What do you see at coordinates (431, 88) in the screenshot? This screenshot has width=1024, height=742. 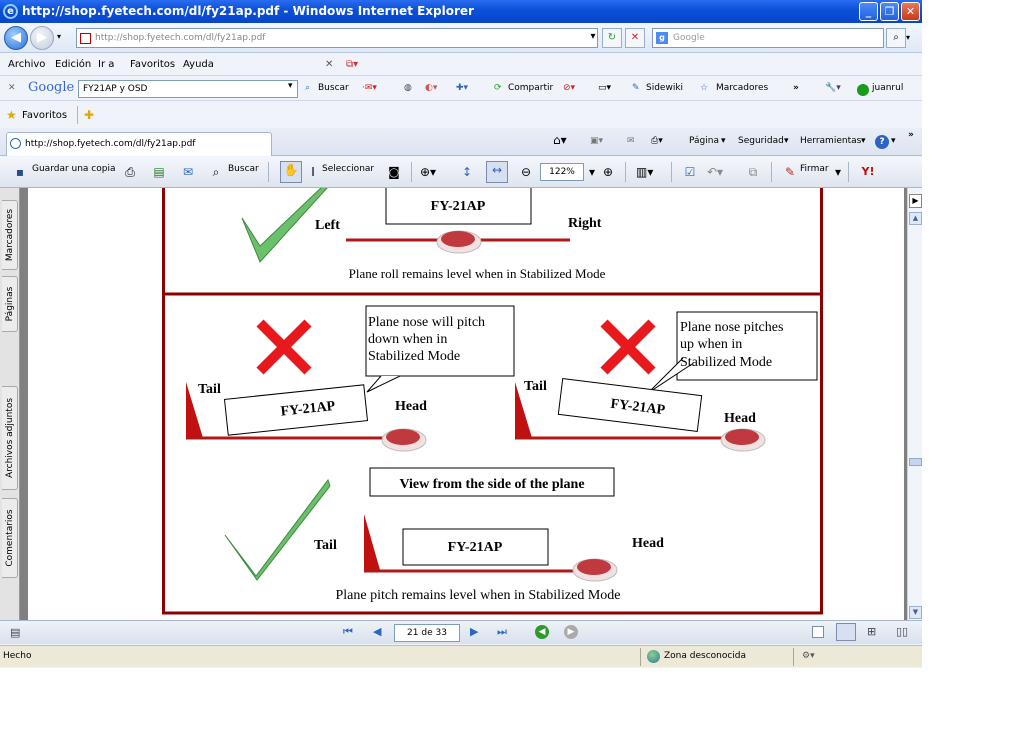 I see `pagerank-icon: ◐▾` at bounding box center [431, 88].